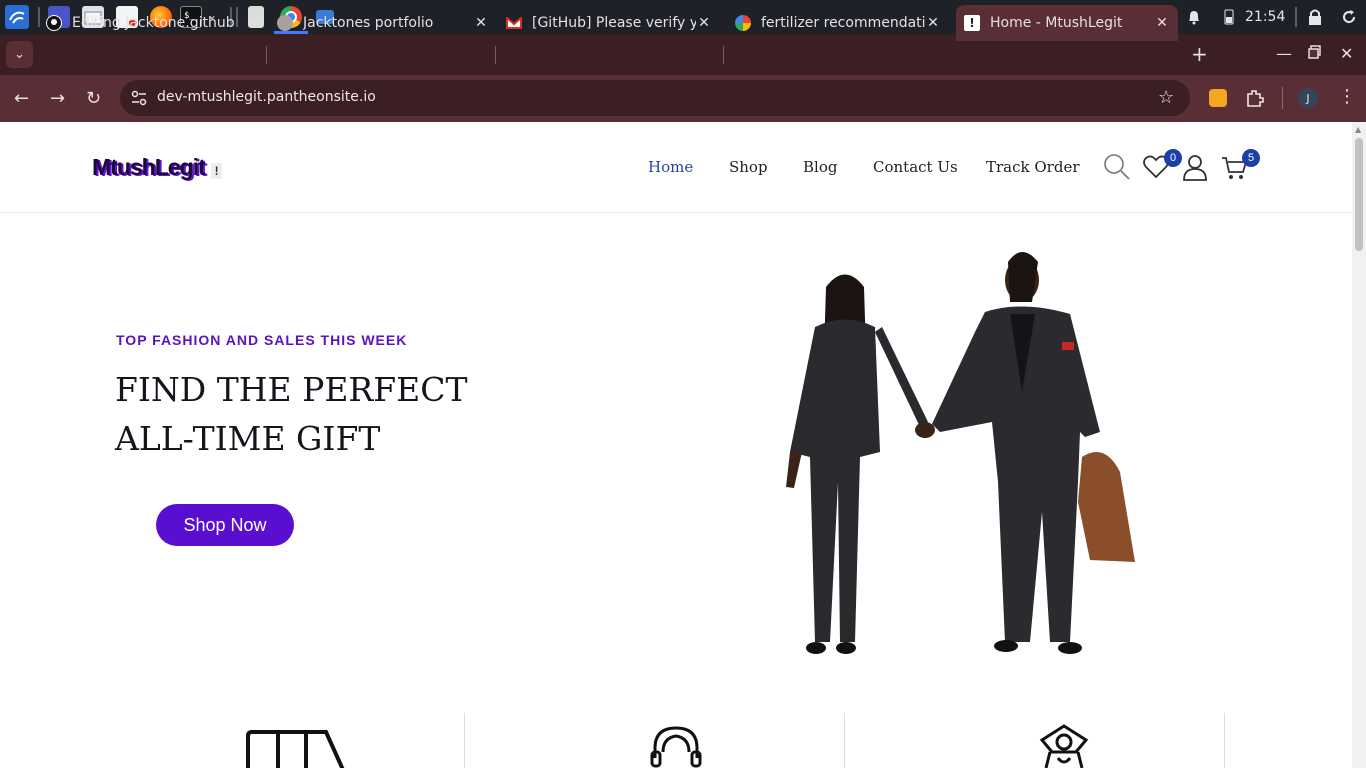 This screenshot has height=768, width=1366. I want to click on back-button: ←, so click(21, 98).